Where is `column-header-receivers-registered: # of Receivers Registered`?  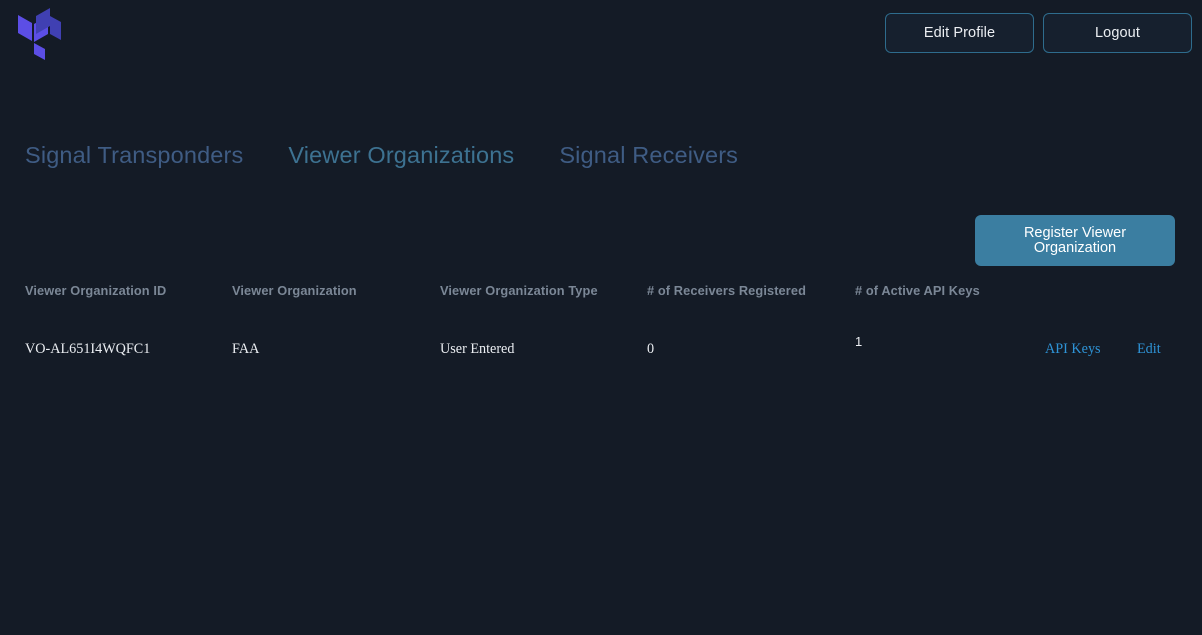 column-header-receivers-registered: # of Receivers Registered is located at coordinates (726, 290).